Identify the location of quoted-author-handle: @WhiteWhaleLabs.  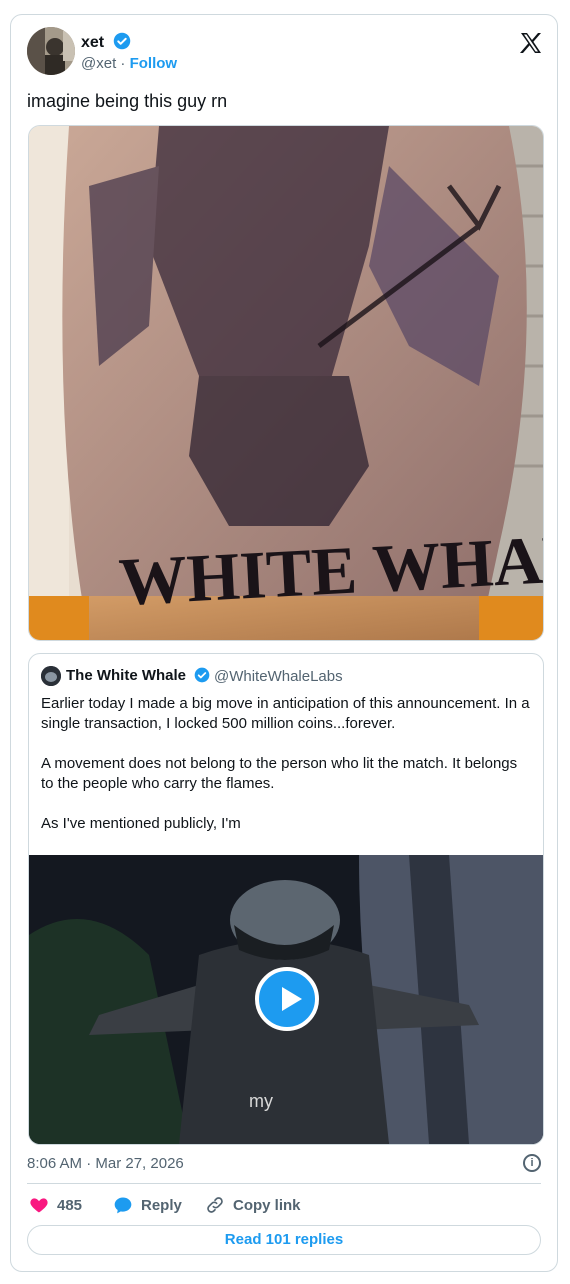
(278, 676).